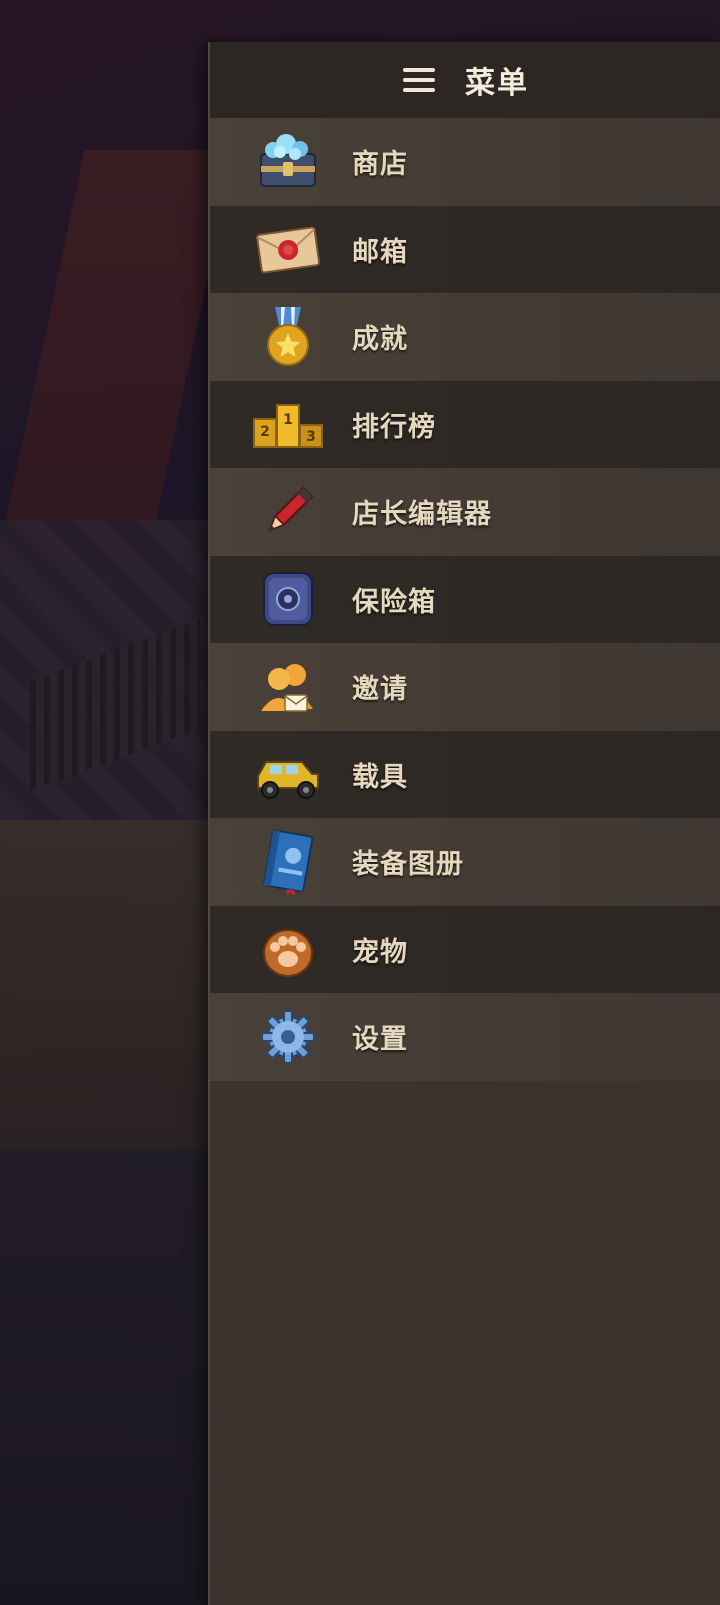 The height and width of the screenshot is (1605, 720). What do you see at coordinates (288, 687) in the screenshot?
I see `invite-friends-icon` at bounding box center [288, 687].